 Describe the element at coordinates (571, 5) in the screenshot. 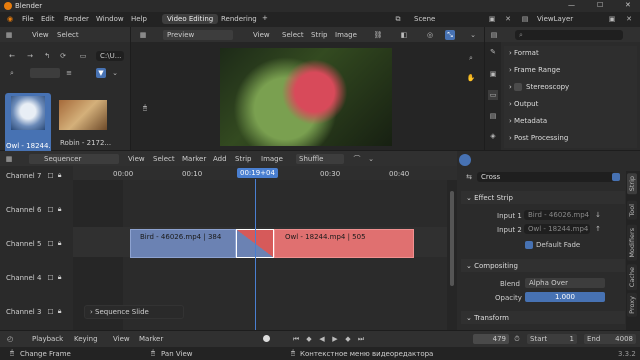

I see `minimize-button: —` at that location.